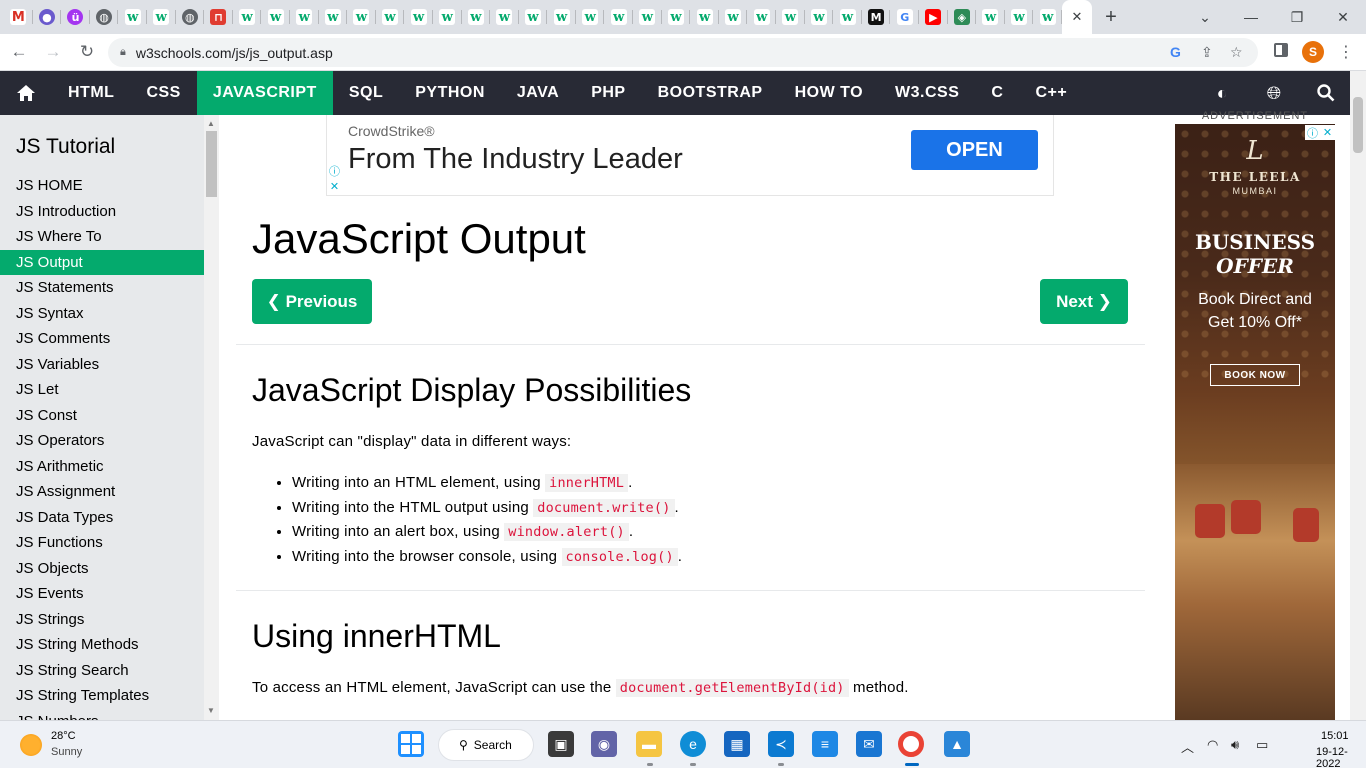 The width and height of the screenshot is (1366, 768). Describe the element at coordinates (123, 52) in the screenshot. I see `lock-icon: 🔒︎` at that location.